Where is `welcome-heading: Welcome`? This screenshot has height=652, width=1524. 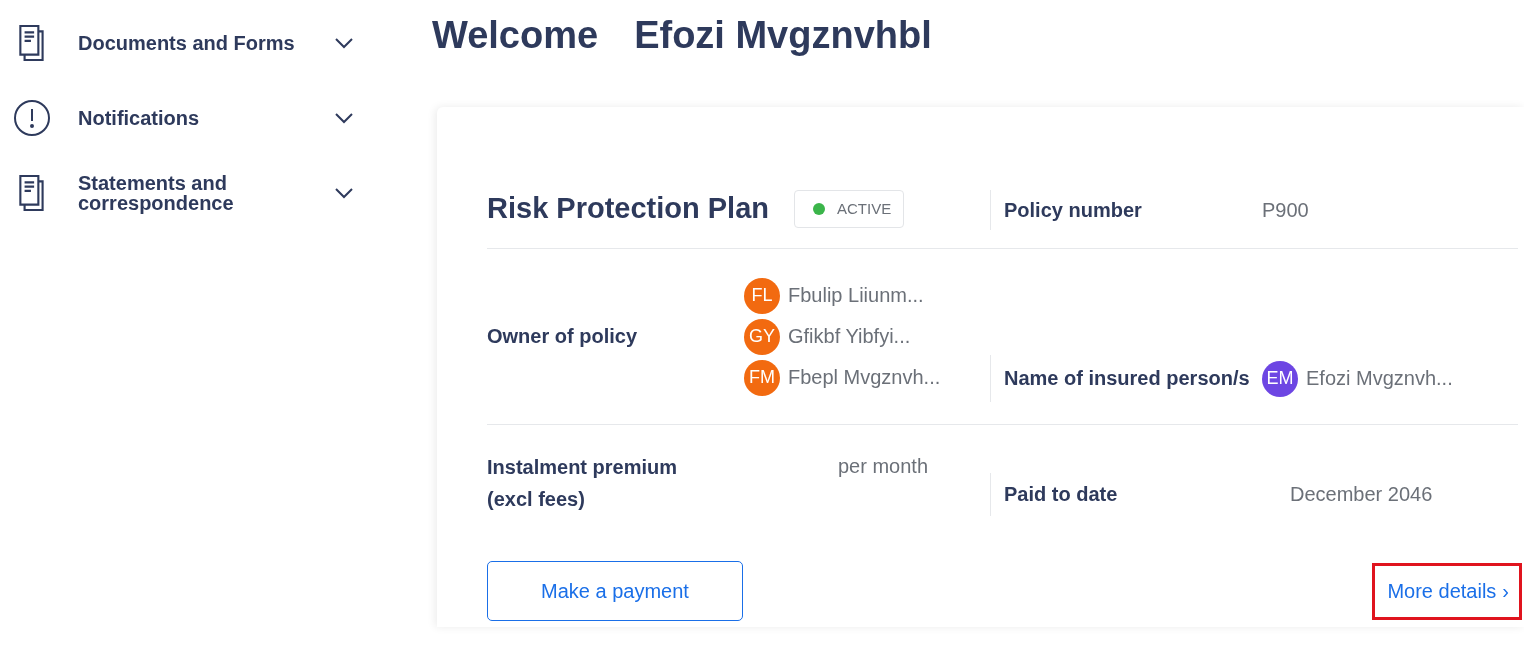 welcome-heading: Welcome is located at coordinates (515, 35).